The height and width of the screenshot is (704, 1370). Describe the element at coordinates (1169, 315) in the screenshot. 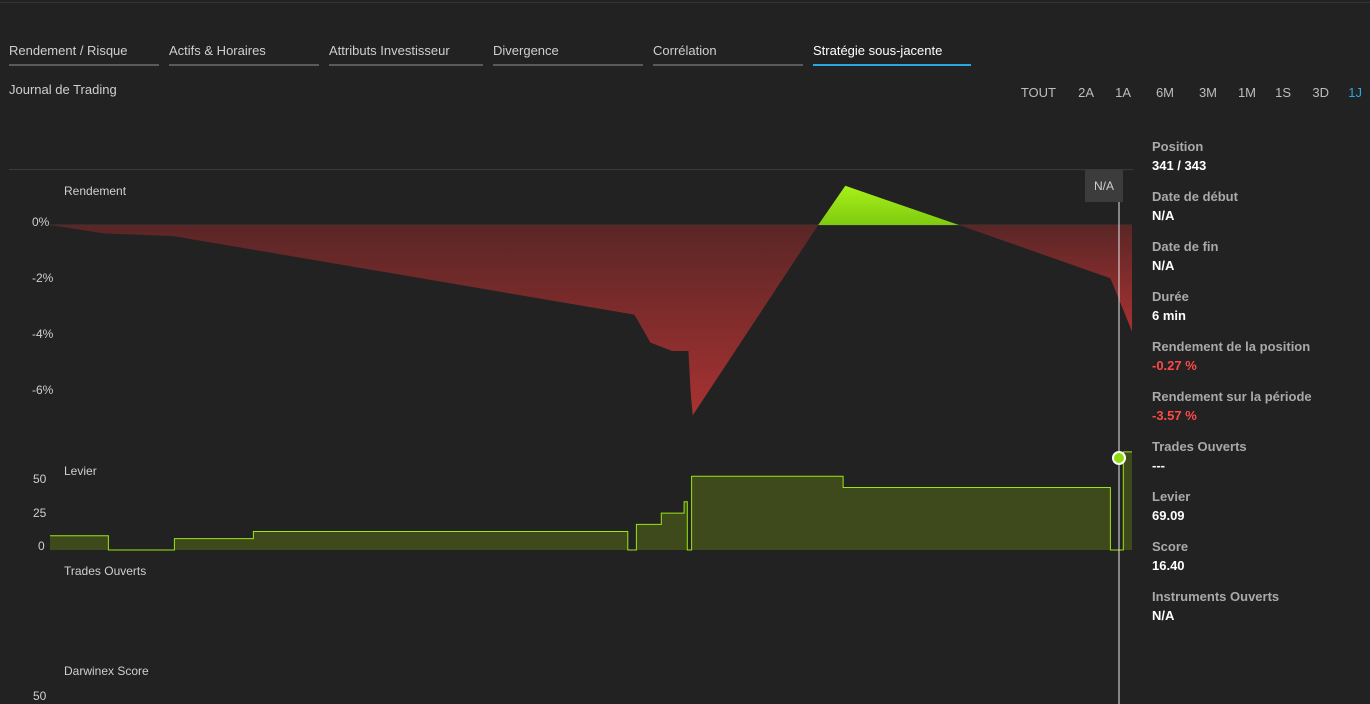

I see `detail-value: 6 min` at that location.